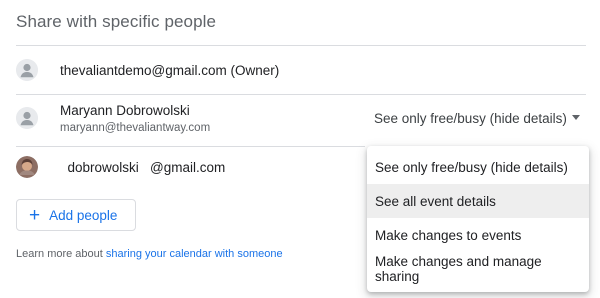 This screenshot has height=298, width=600. I want to click on permission-select-value: See only free/busy (hide details), so click(470, 118).